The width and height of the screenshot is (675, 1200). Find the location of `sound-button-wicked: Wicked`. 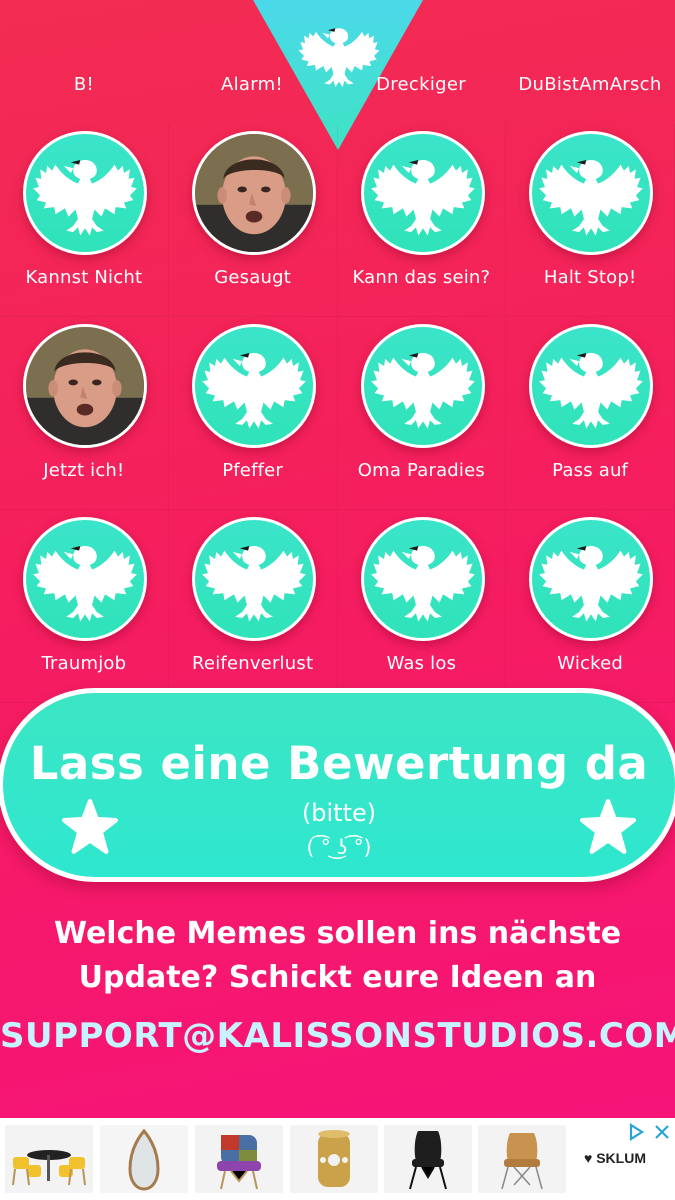

sound-button-wicked: Wicked is located at coordinates (590, 606).